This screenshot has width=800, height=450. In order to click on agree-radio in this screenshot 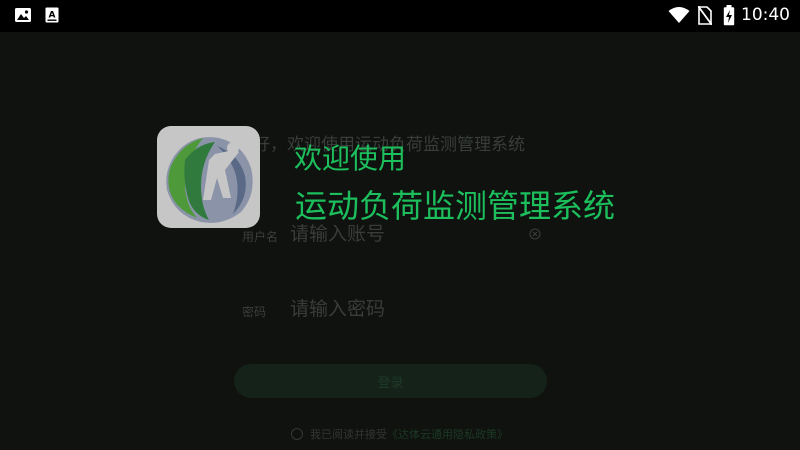, I will do `click(297, 434)`.